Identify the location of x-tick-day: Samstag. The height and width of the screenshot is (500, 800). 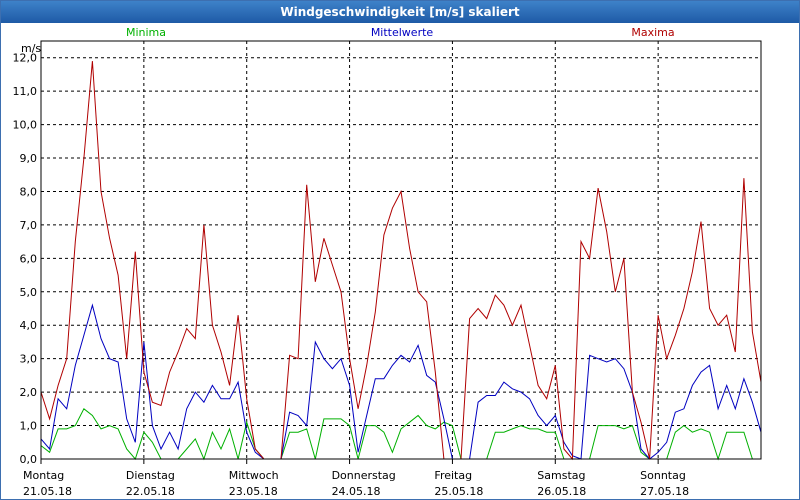
(561, 475).